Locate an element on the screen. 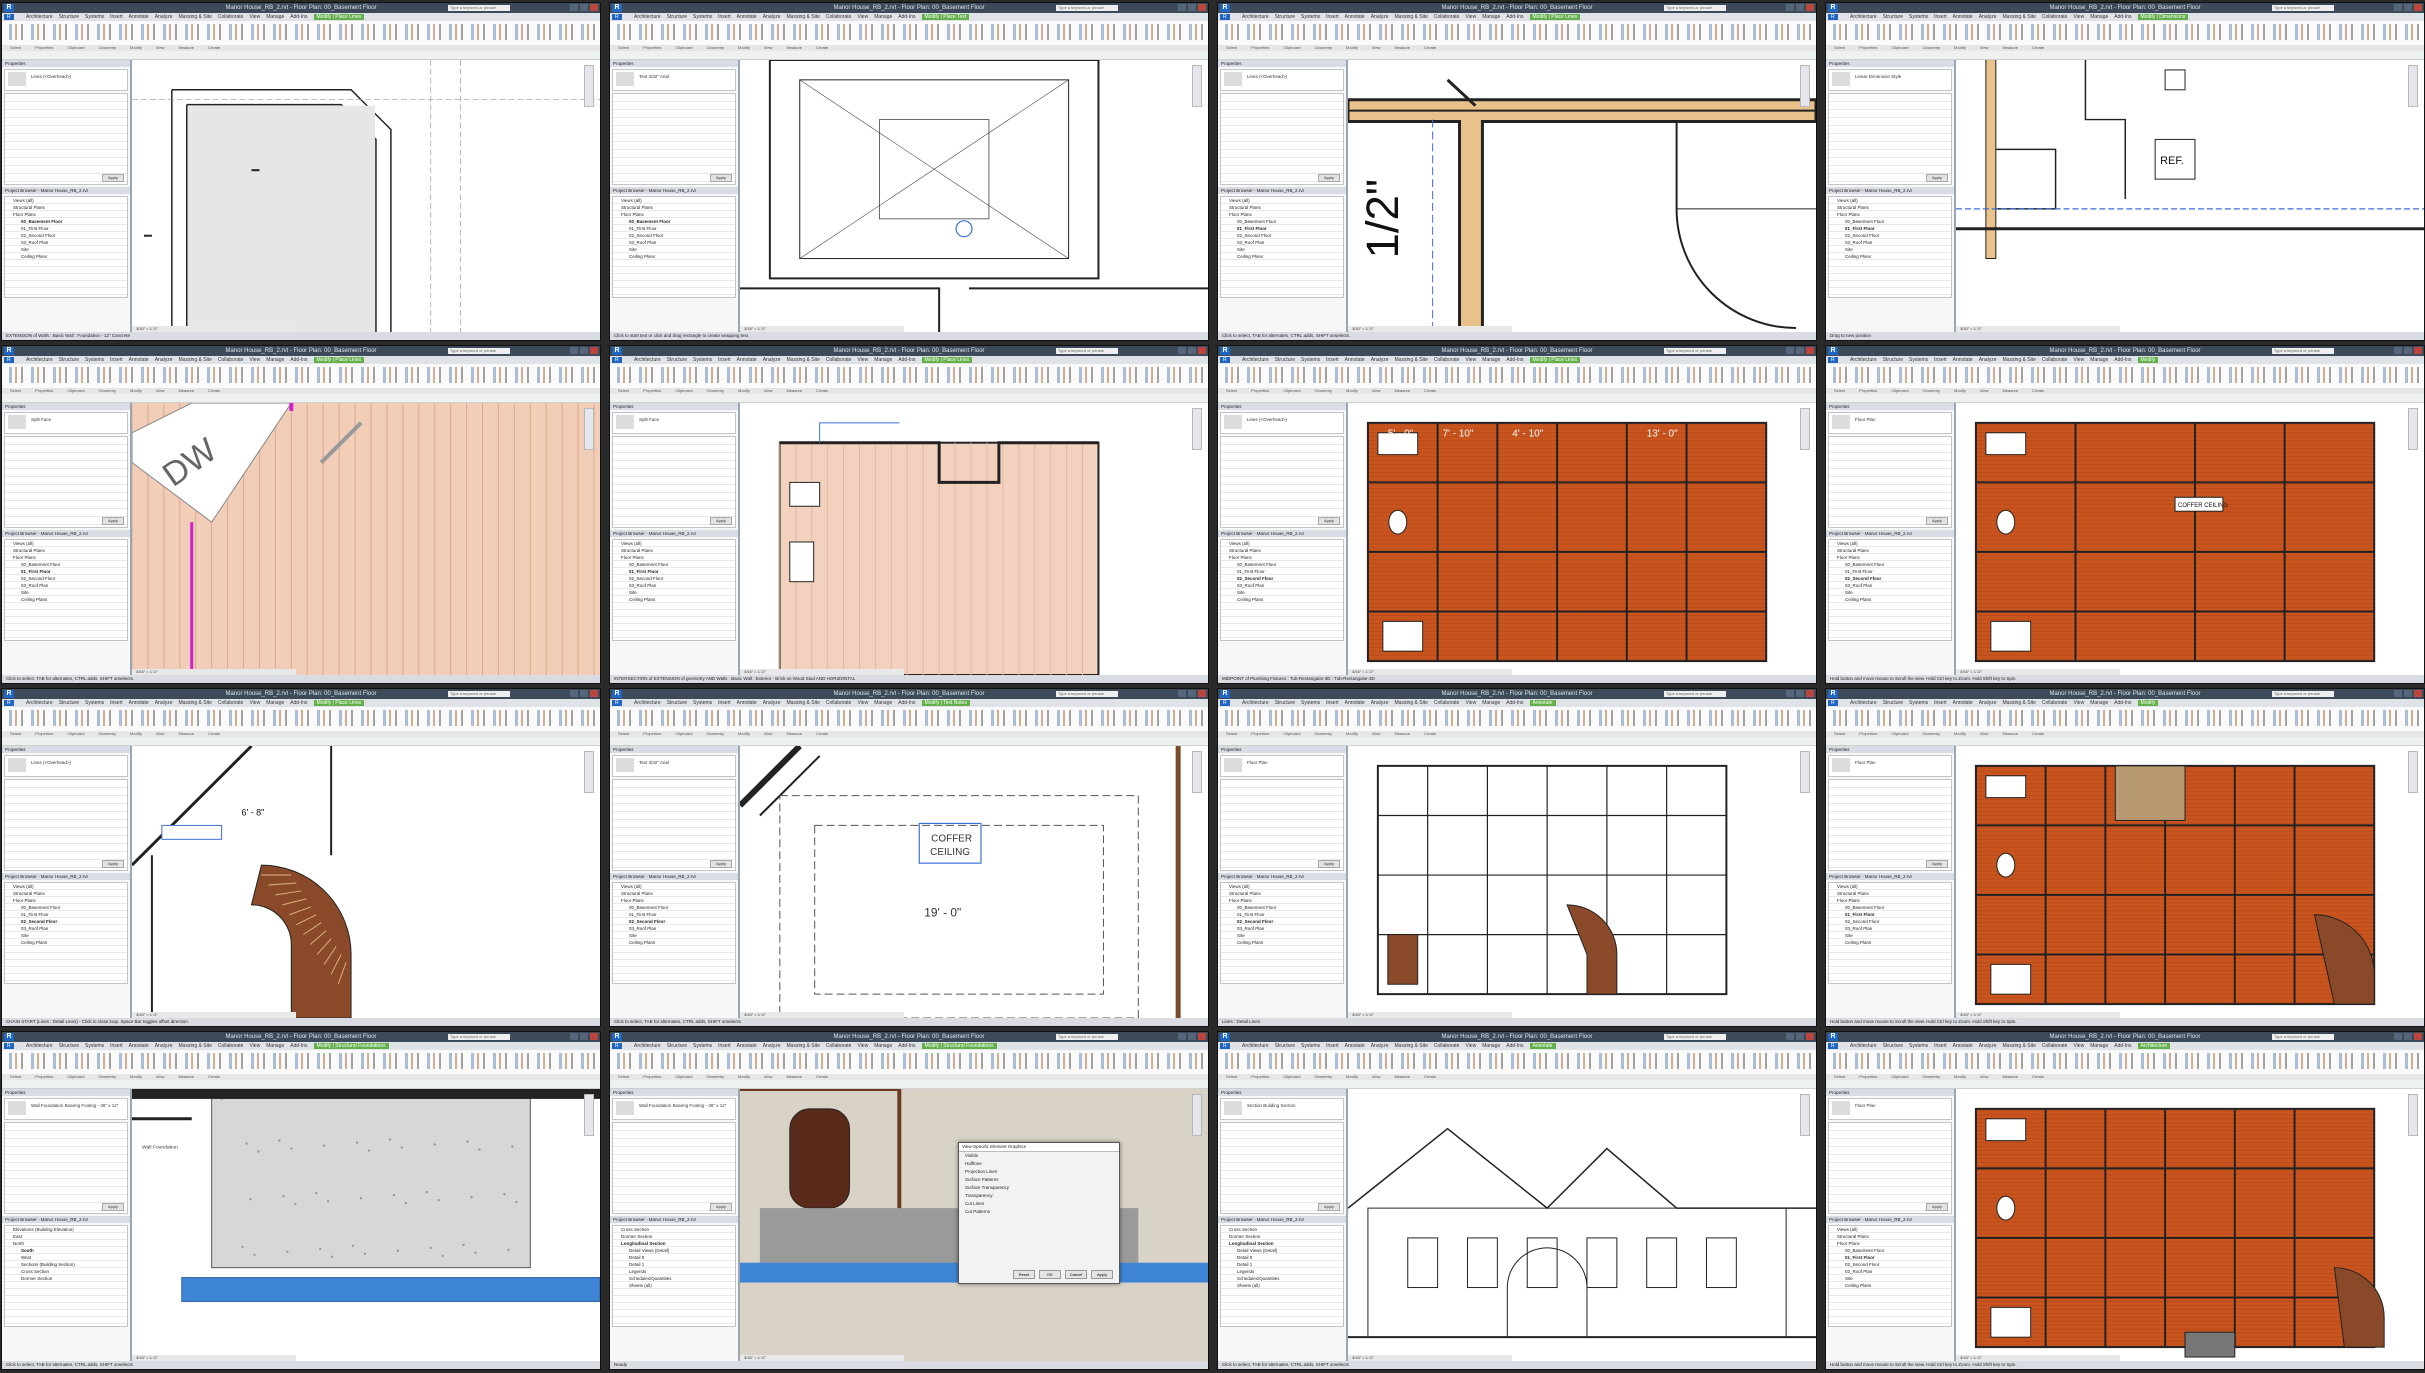  ribbon-tool-icons is located at coordinates (1517, 718).